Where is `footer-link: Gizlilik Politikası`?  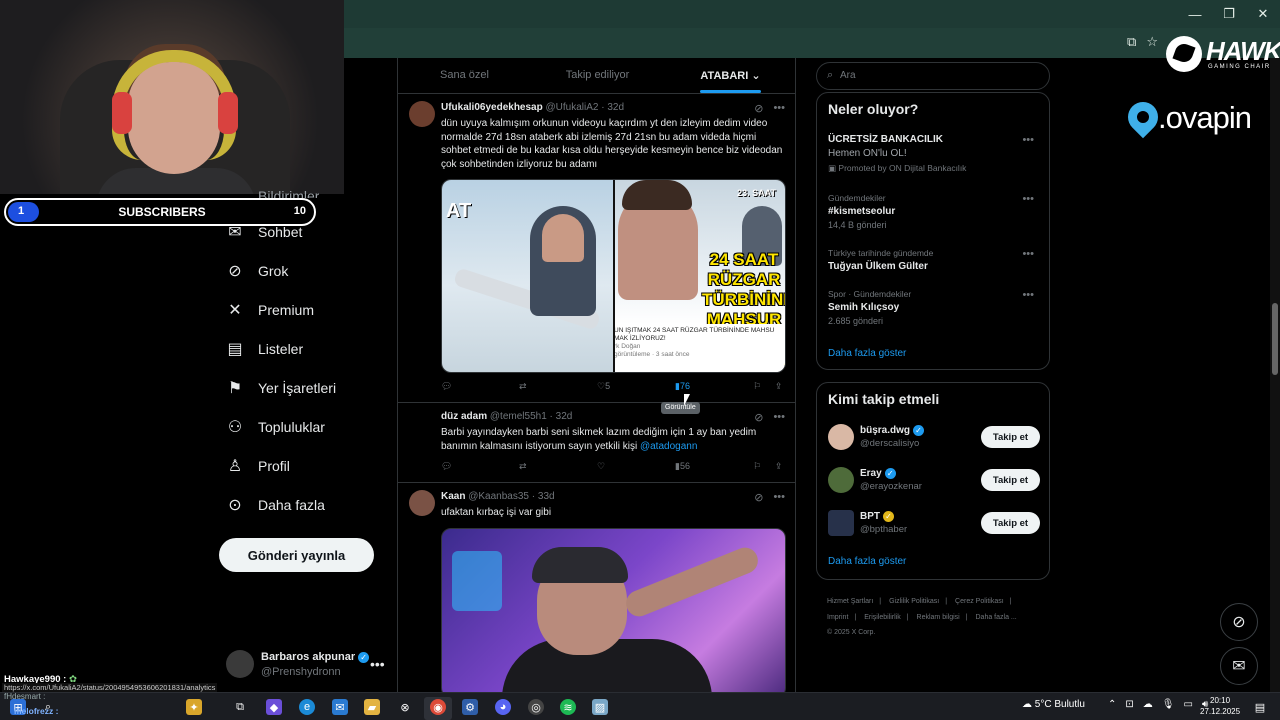
footer-link: Gizlilik Politikası is located at coordinates (914, 601).